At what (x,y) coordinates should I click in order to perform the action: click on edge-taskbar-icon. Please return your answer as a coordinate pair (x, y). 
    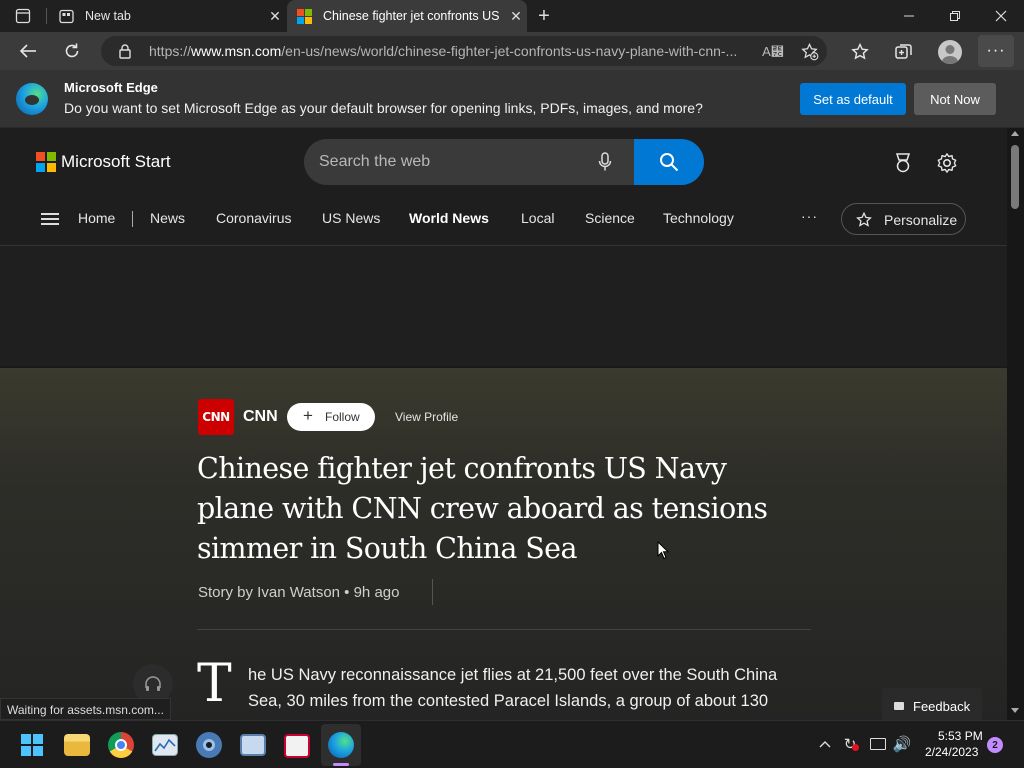
    Looking at the image, I should click on (341, 745).